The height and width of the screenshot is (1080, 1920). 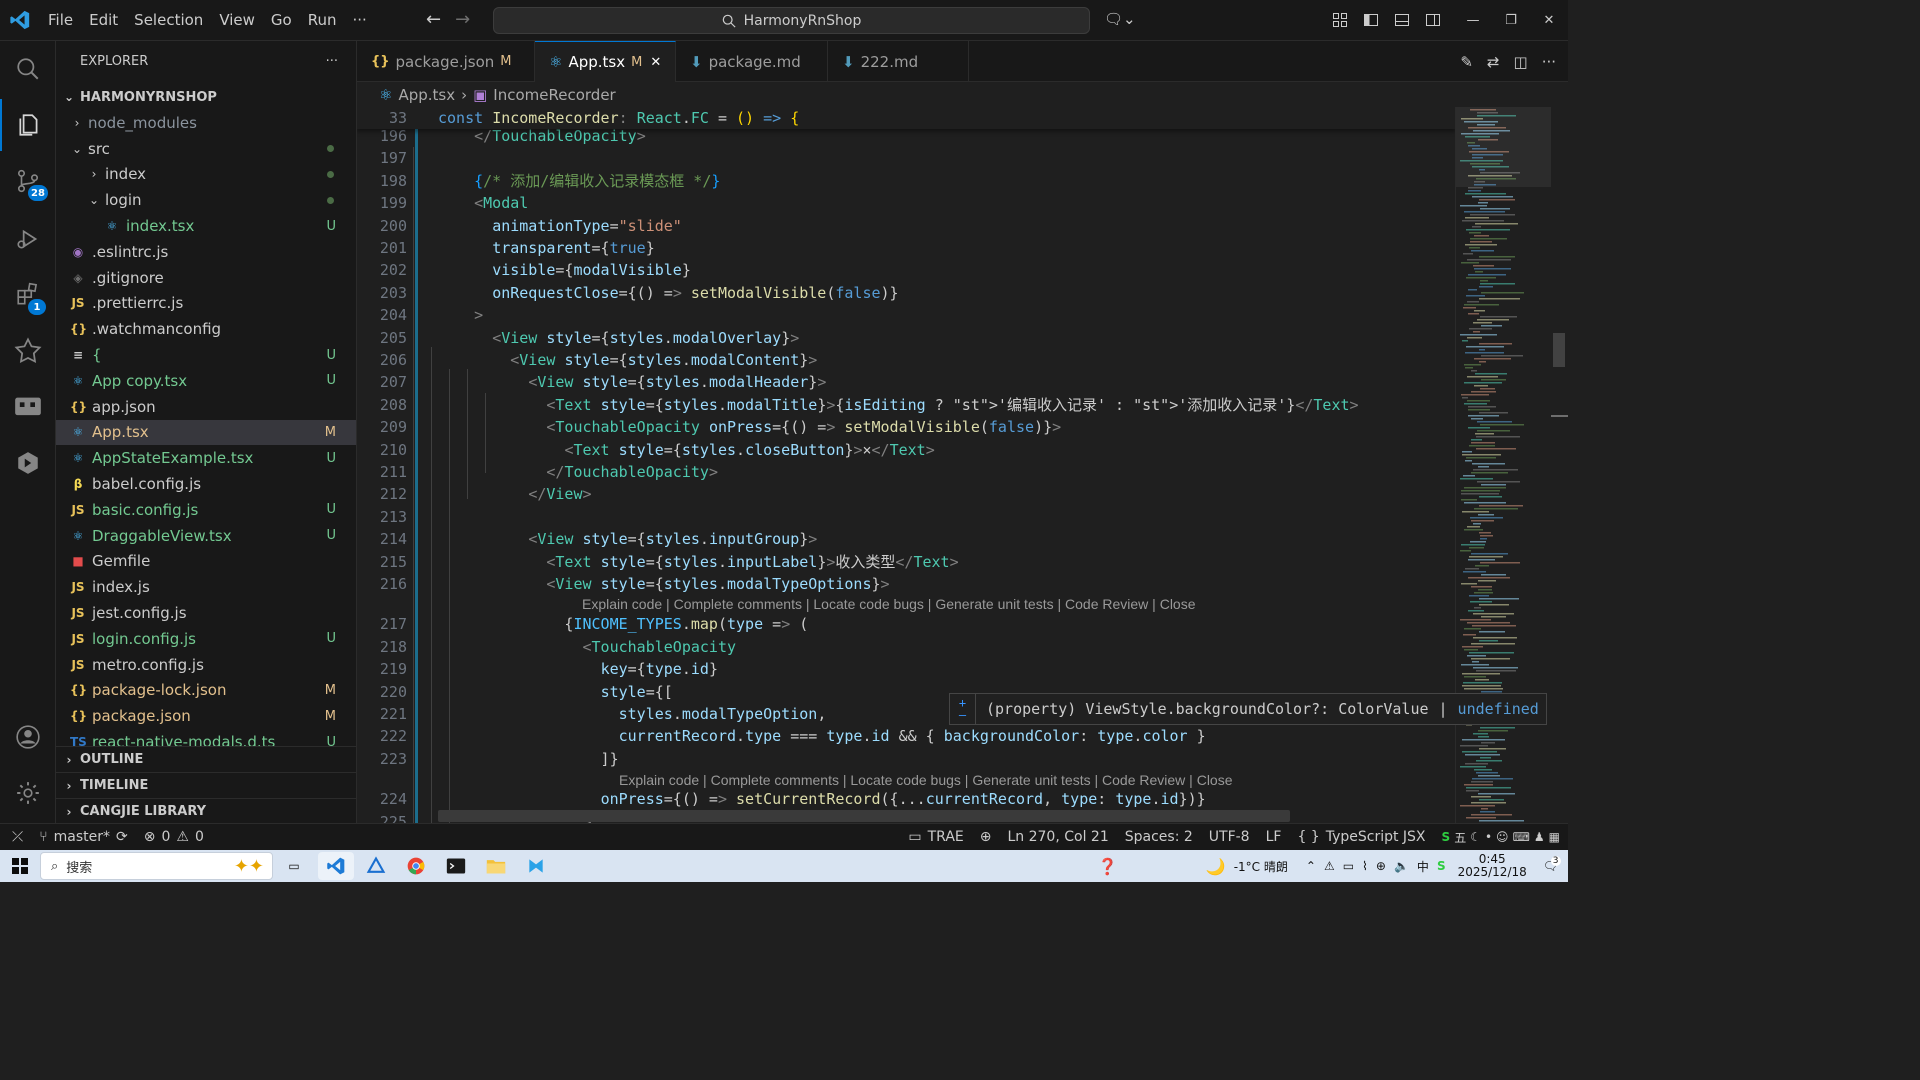 I want to click on remote-indicator: ⤫, so click(x=15, y=837).